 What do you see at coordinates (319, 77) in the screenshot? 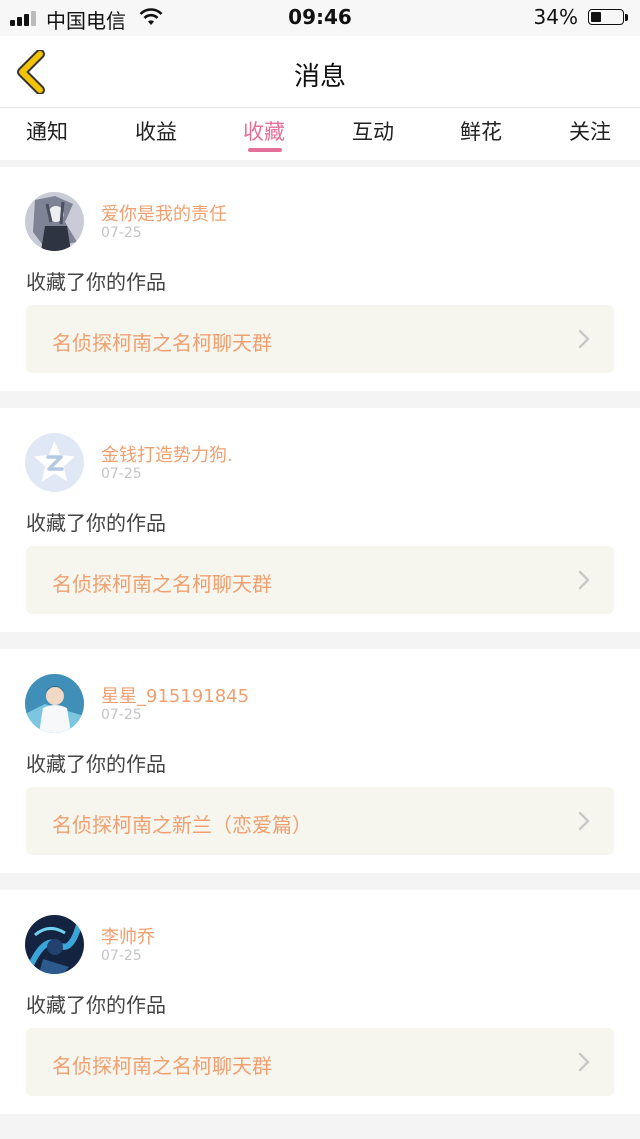
I see `page-title: 消息` at bounding box center [319, 77].